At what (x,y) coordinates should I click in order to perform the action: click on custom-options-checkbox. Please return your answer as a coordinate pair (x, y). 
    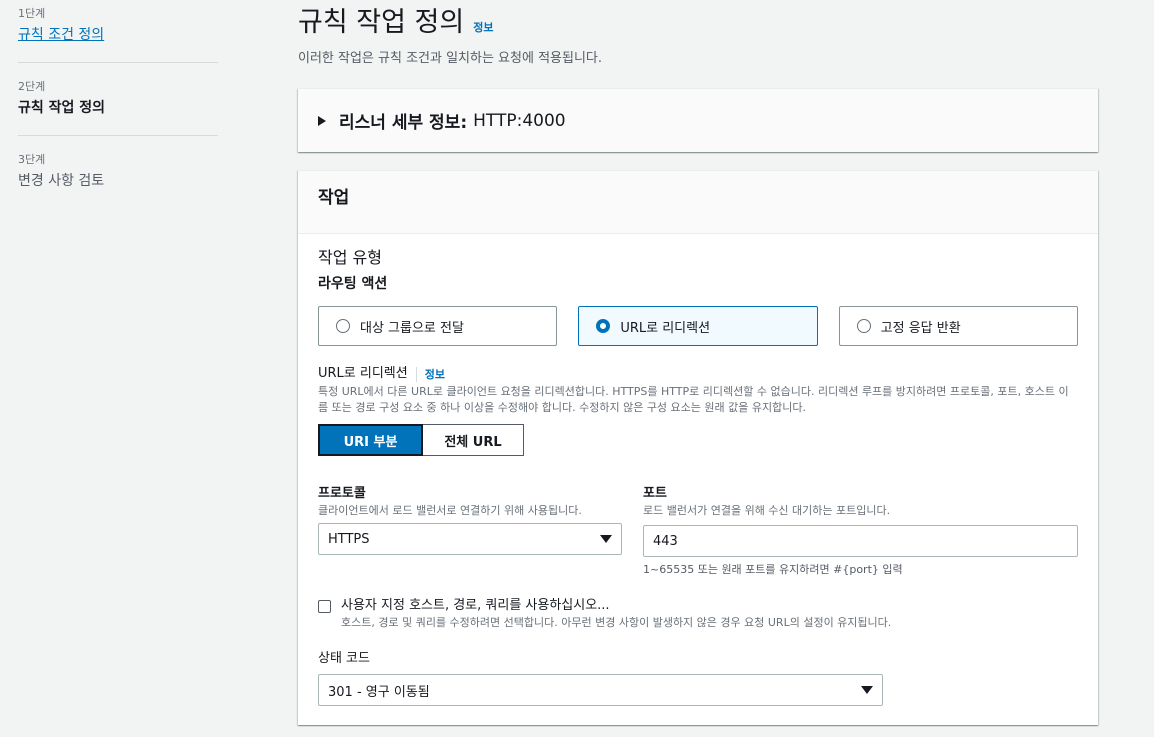
    Looking at the image, I should click on (324, 606).